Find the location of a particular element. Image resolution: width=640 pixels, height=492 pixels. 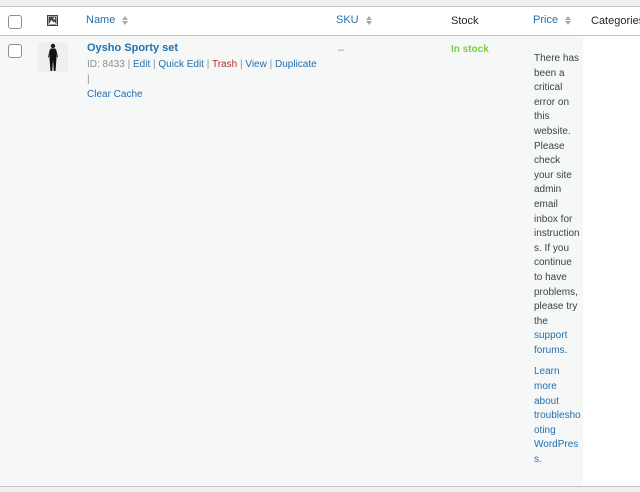

duplicate-link: Duplicate is located at coordinates (296, 64).